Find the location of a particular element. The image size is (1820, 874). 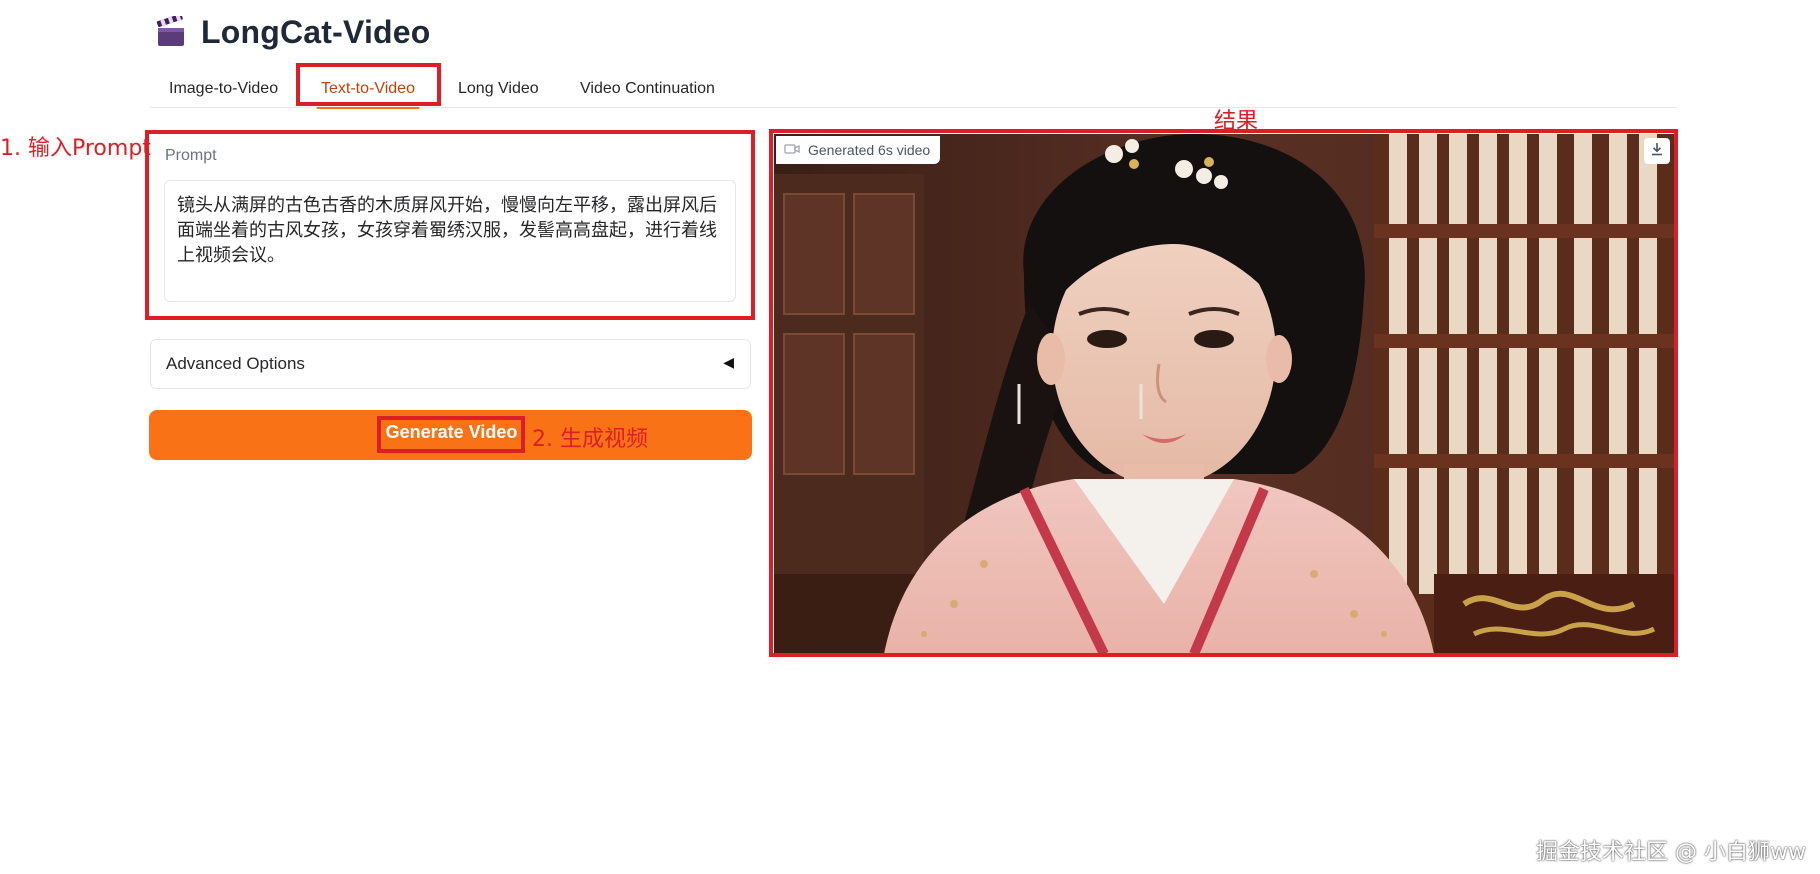

tab-text-to-video: Text-to-Video is located at coordinates (368, 91).